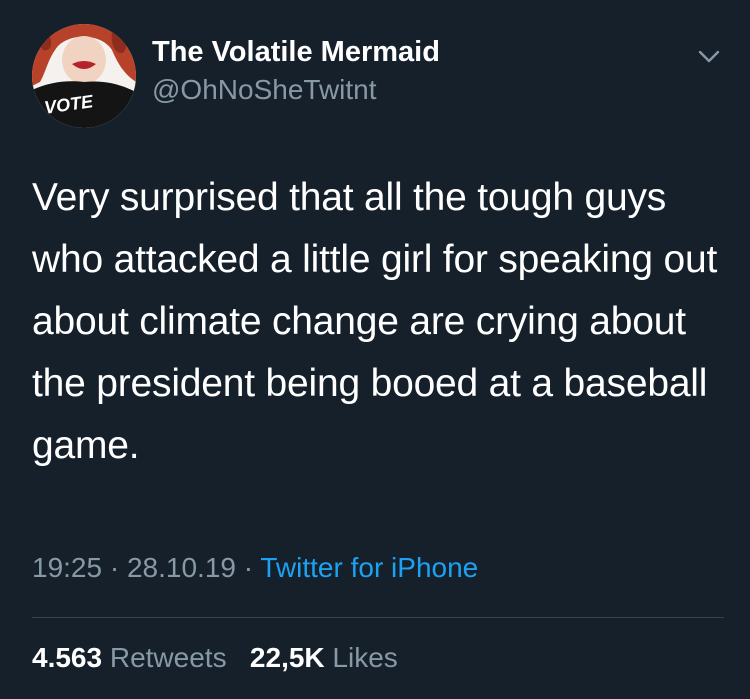  I want to click on avatar-image: VOTE, so click(84, 76).